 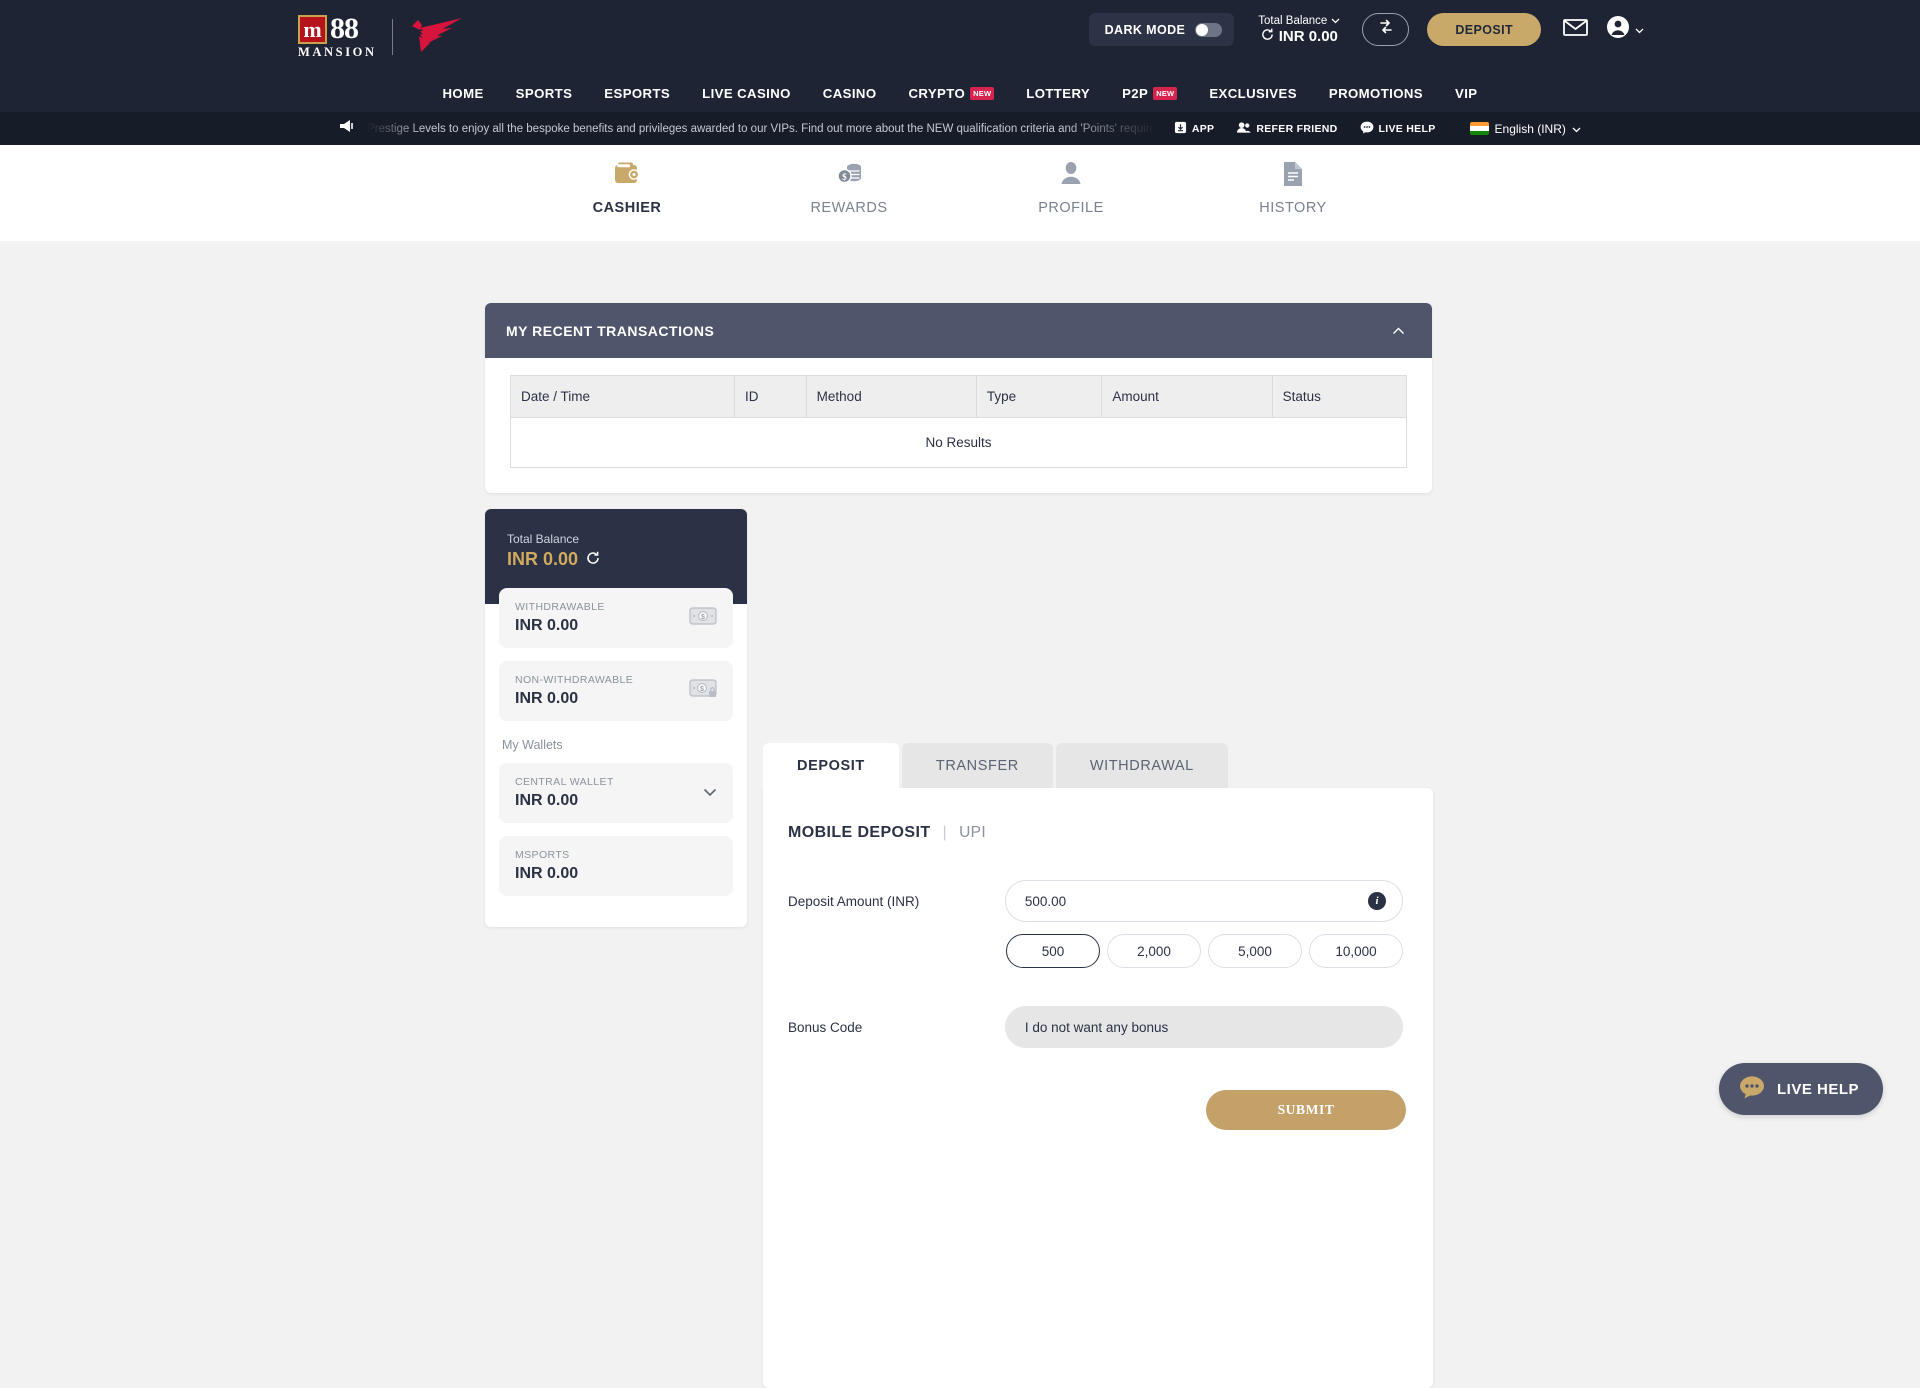 What do you see at coordinates (564, 793) in the screenshot?
I see `central-wallet-text: CENTRAL WALLET INR 0.00` at bounding box center [564, 793].